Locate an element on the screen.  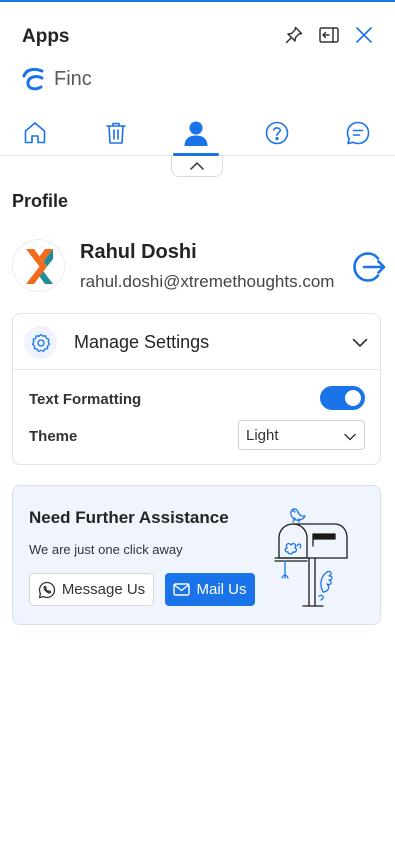
theme-chevron is located at coordinates (349, 436).